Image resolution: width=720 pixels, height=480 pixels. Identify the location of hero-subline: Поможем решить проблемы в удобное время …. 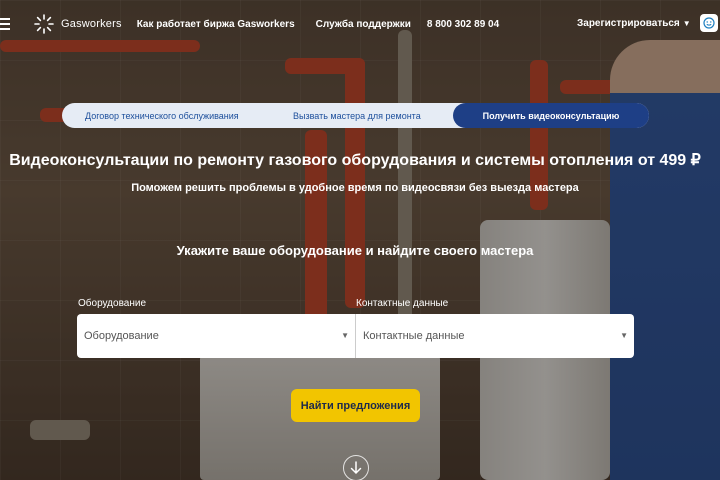
(355, 188).